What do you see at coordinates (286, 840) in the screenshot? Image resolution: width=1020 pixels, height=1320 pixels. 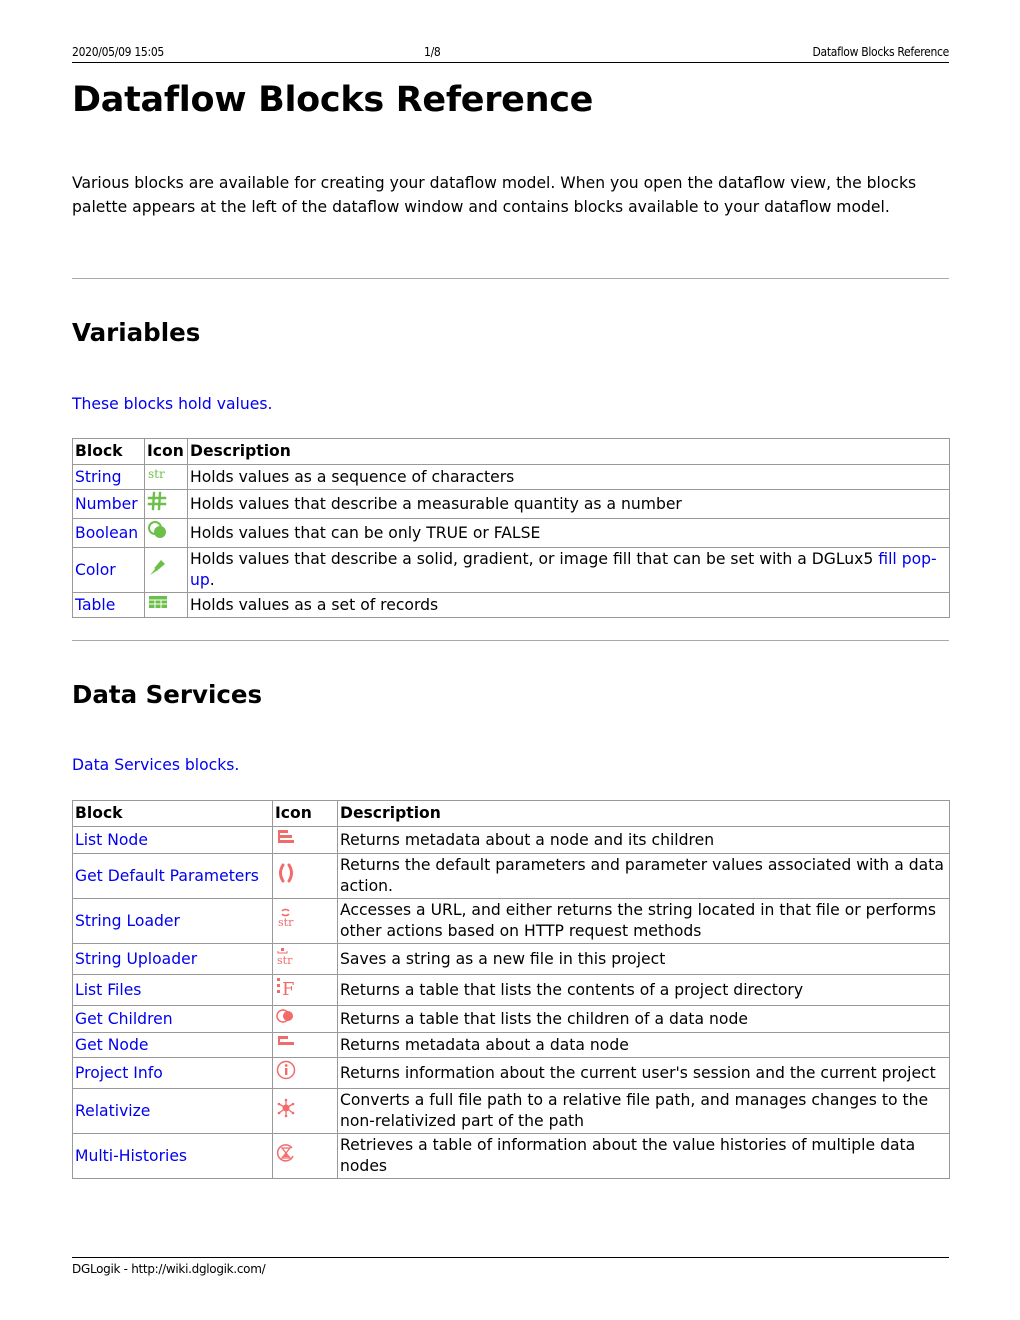 I see `list-node-icon` at bounding box center [286, 840].